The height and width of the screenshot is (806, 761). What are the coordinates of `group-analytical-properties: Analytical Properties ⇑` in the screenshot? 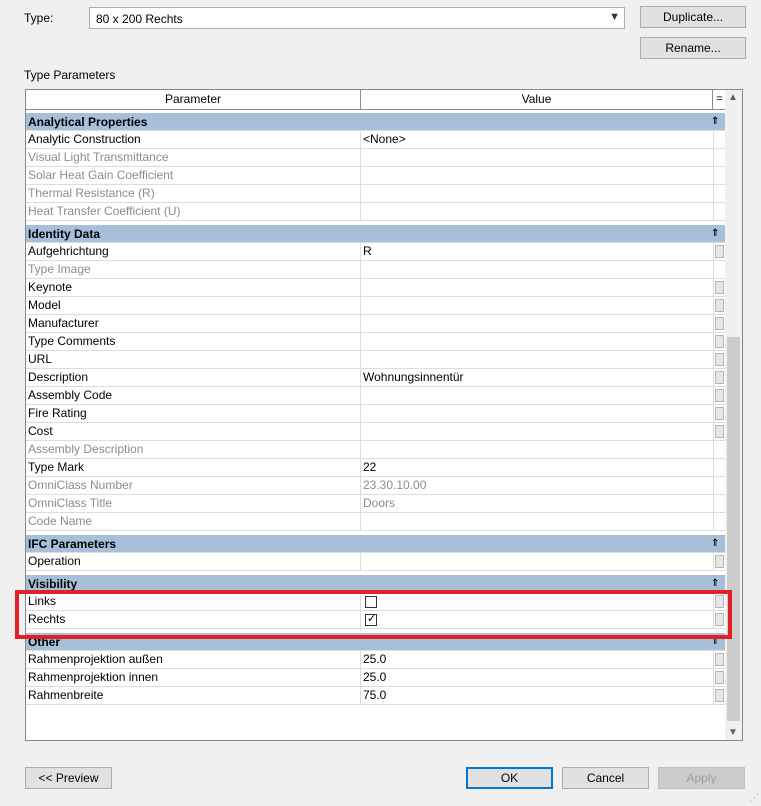 It's located at (376, 122).